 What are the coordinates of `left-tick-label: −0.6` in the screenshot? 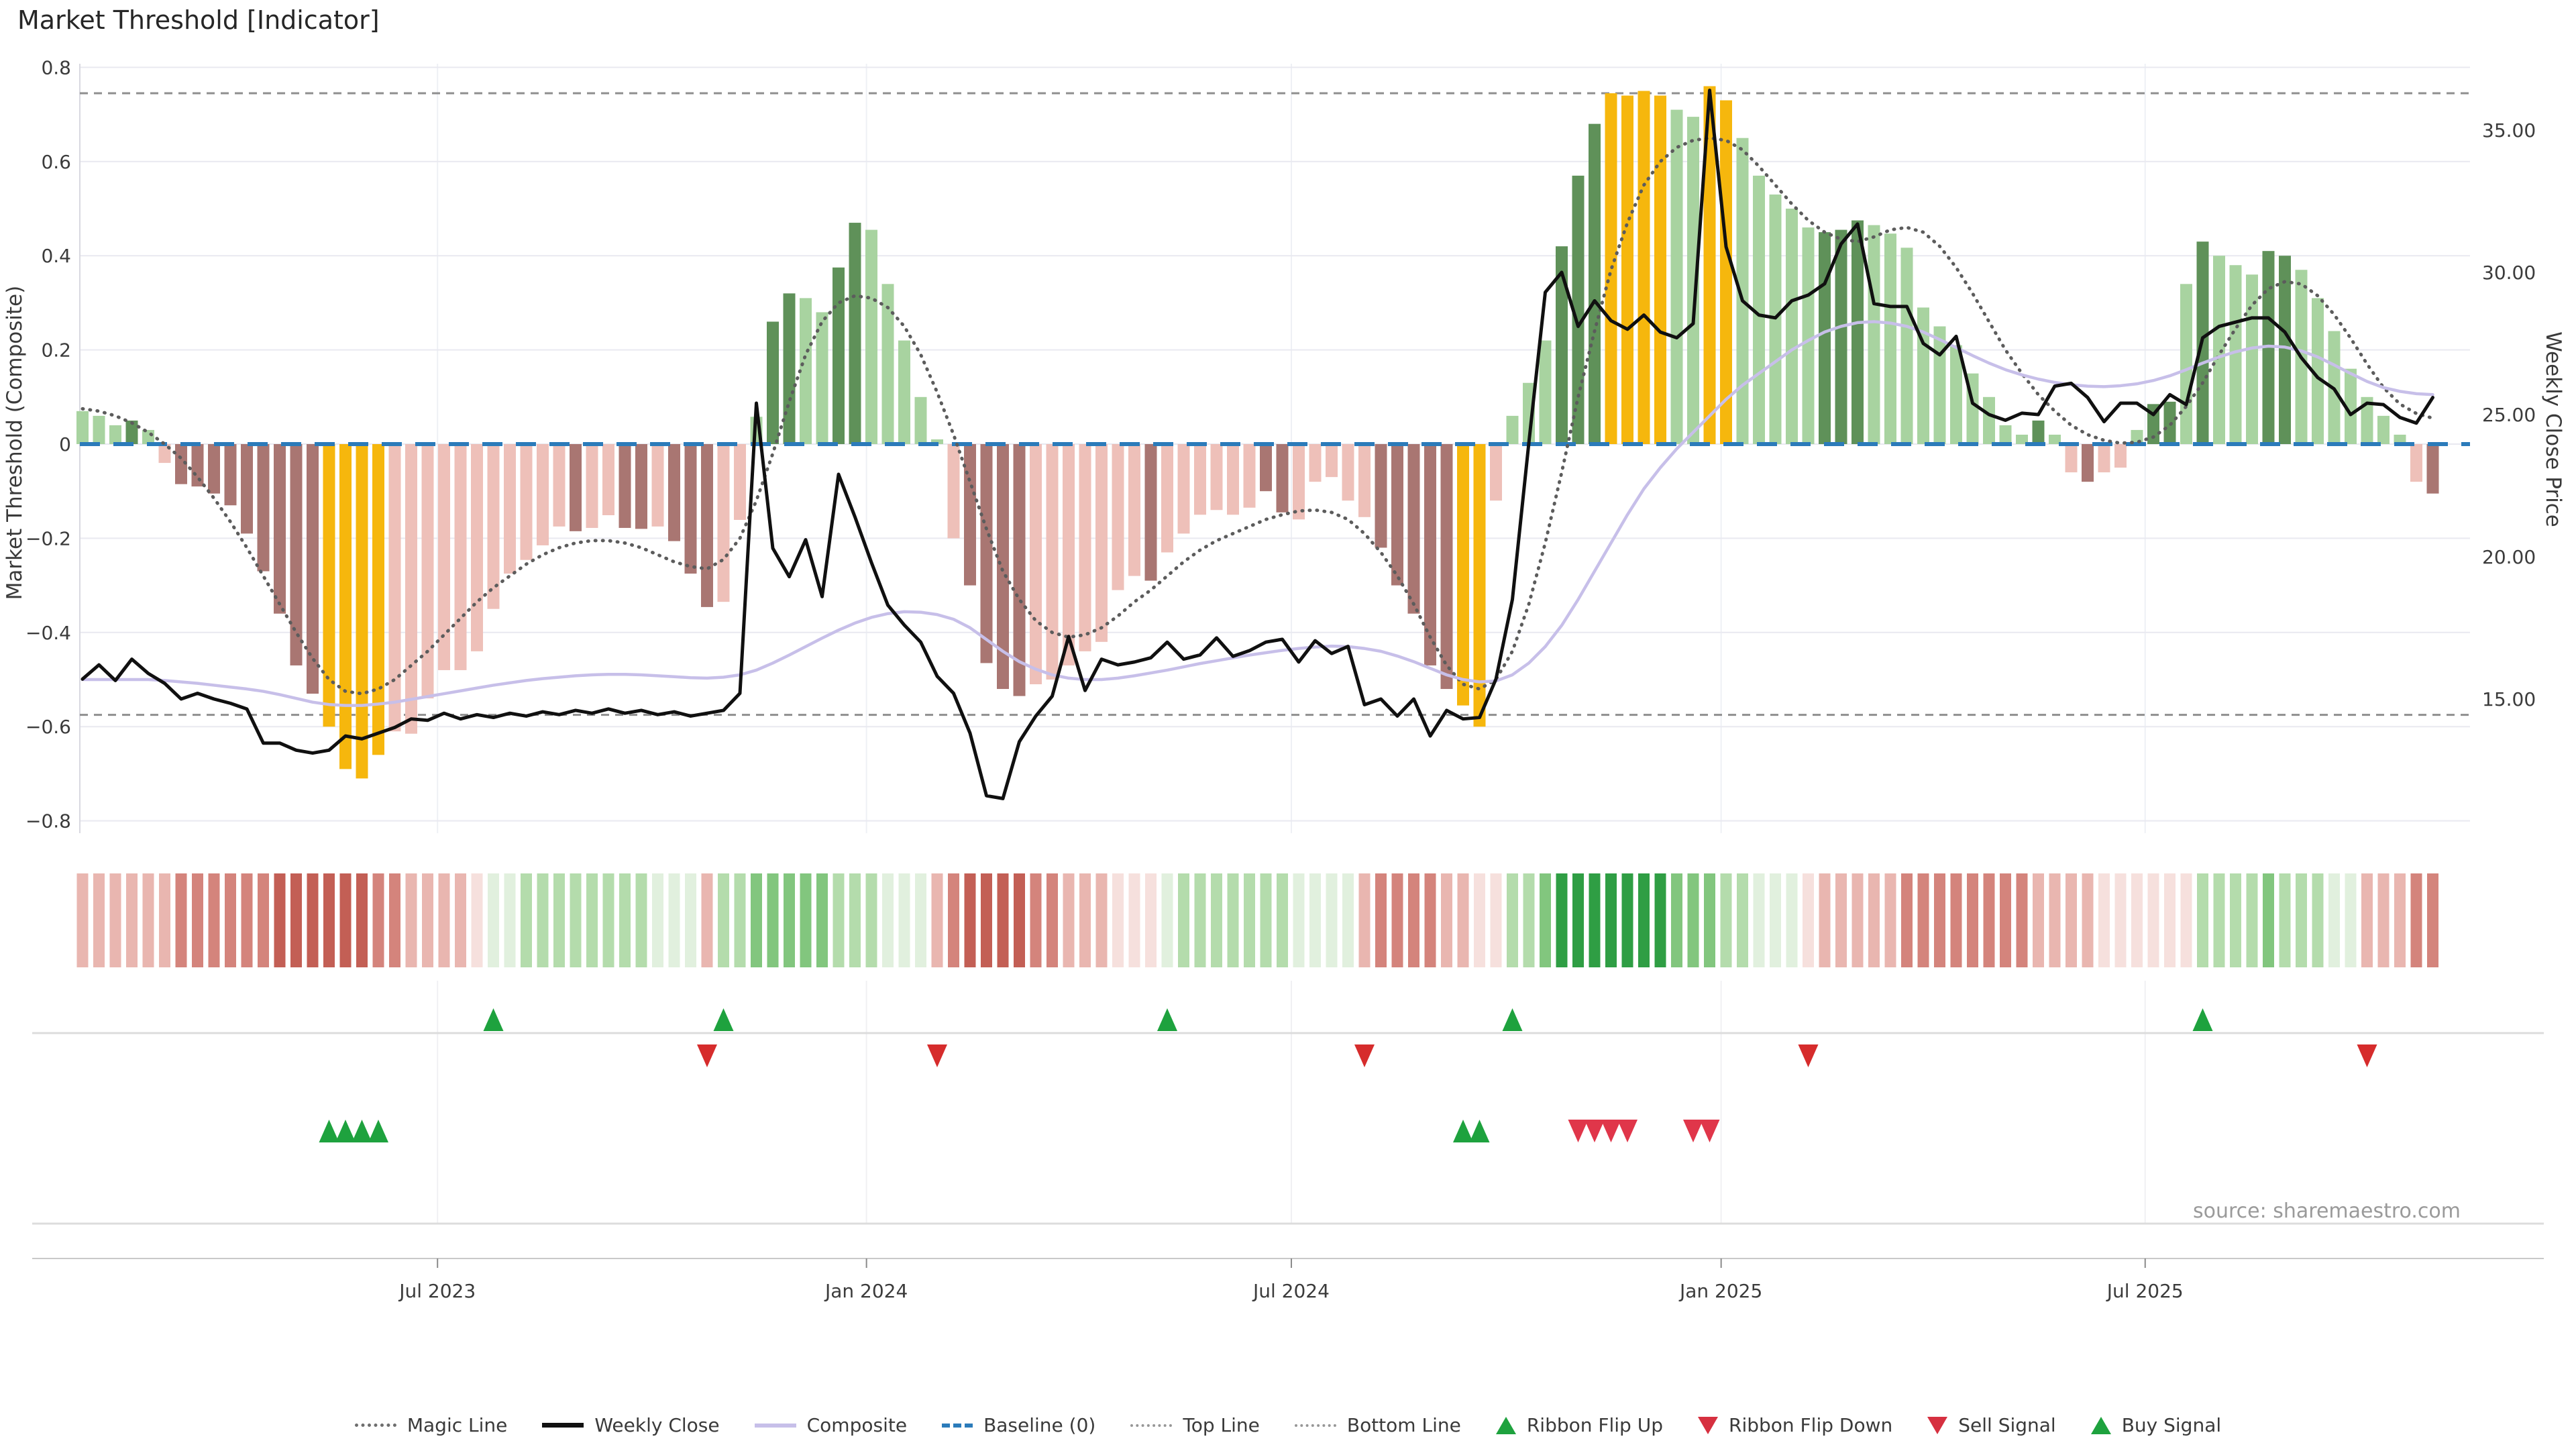 It's located at (48, 727).